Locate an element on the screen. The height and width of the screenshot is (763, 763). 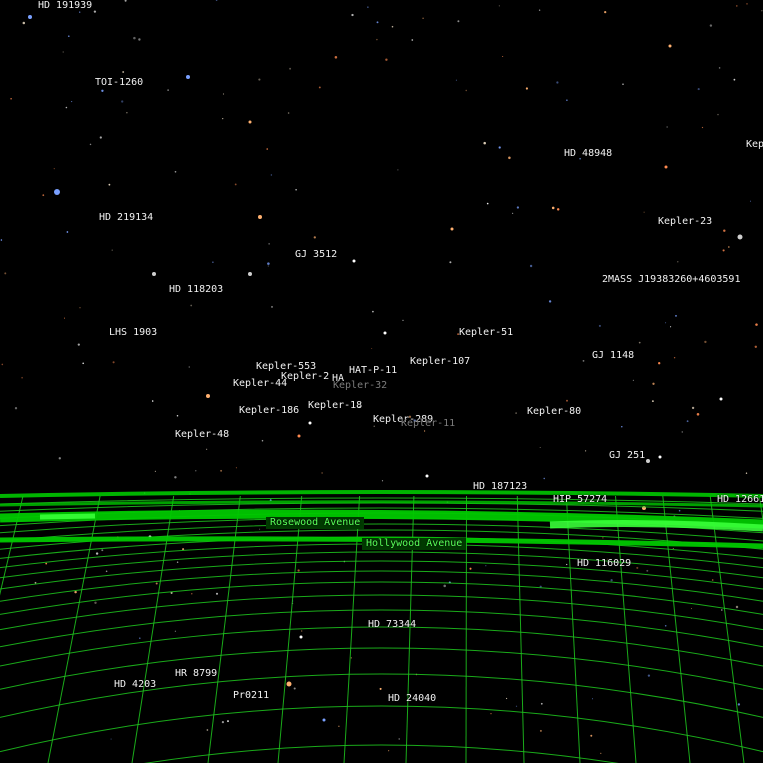
star-label-pr0211: Pr0211 is located at coordinates (251, 696).